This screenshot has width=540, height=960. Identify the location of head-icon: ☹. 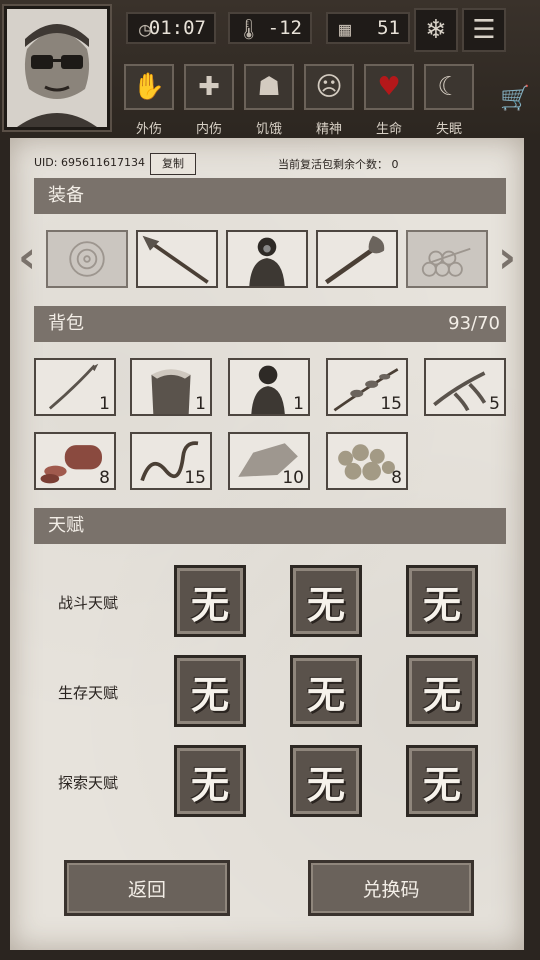
(329, 87).